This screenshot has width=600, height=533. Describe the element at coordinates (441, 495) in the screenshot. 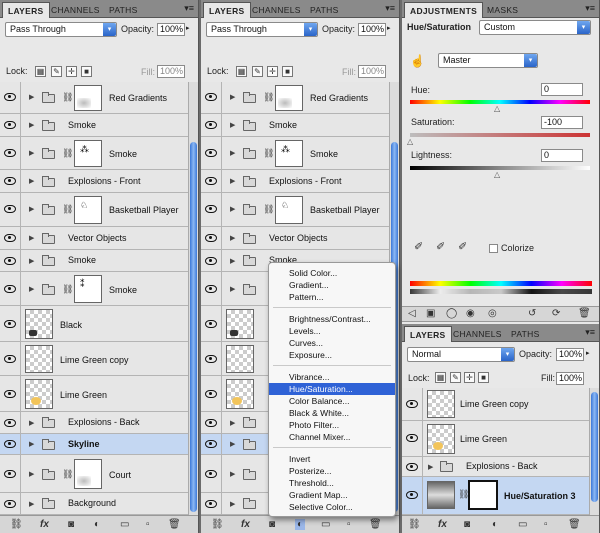

I see `adjustment-thumbnail` at that location.